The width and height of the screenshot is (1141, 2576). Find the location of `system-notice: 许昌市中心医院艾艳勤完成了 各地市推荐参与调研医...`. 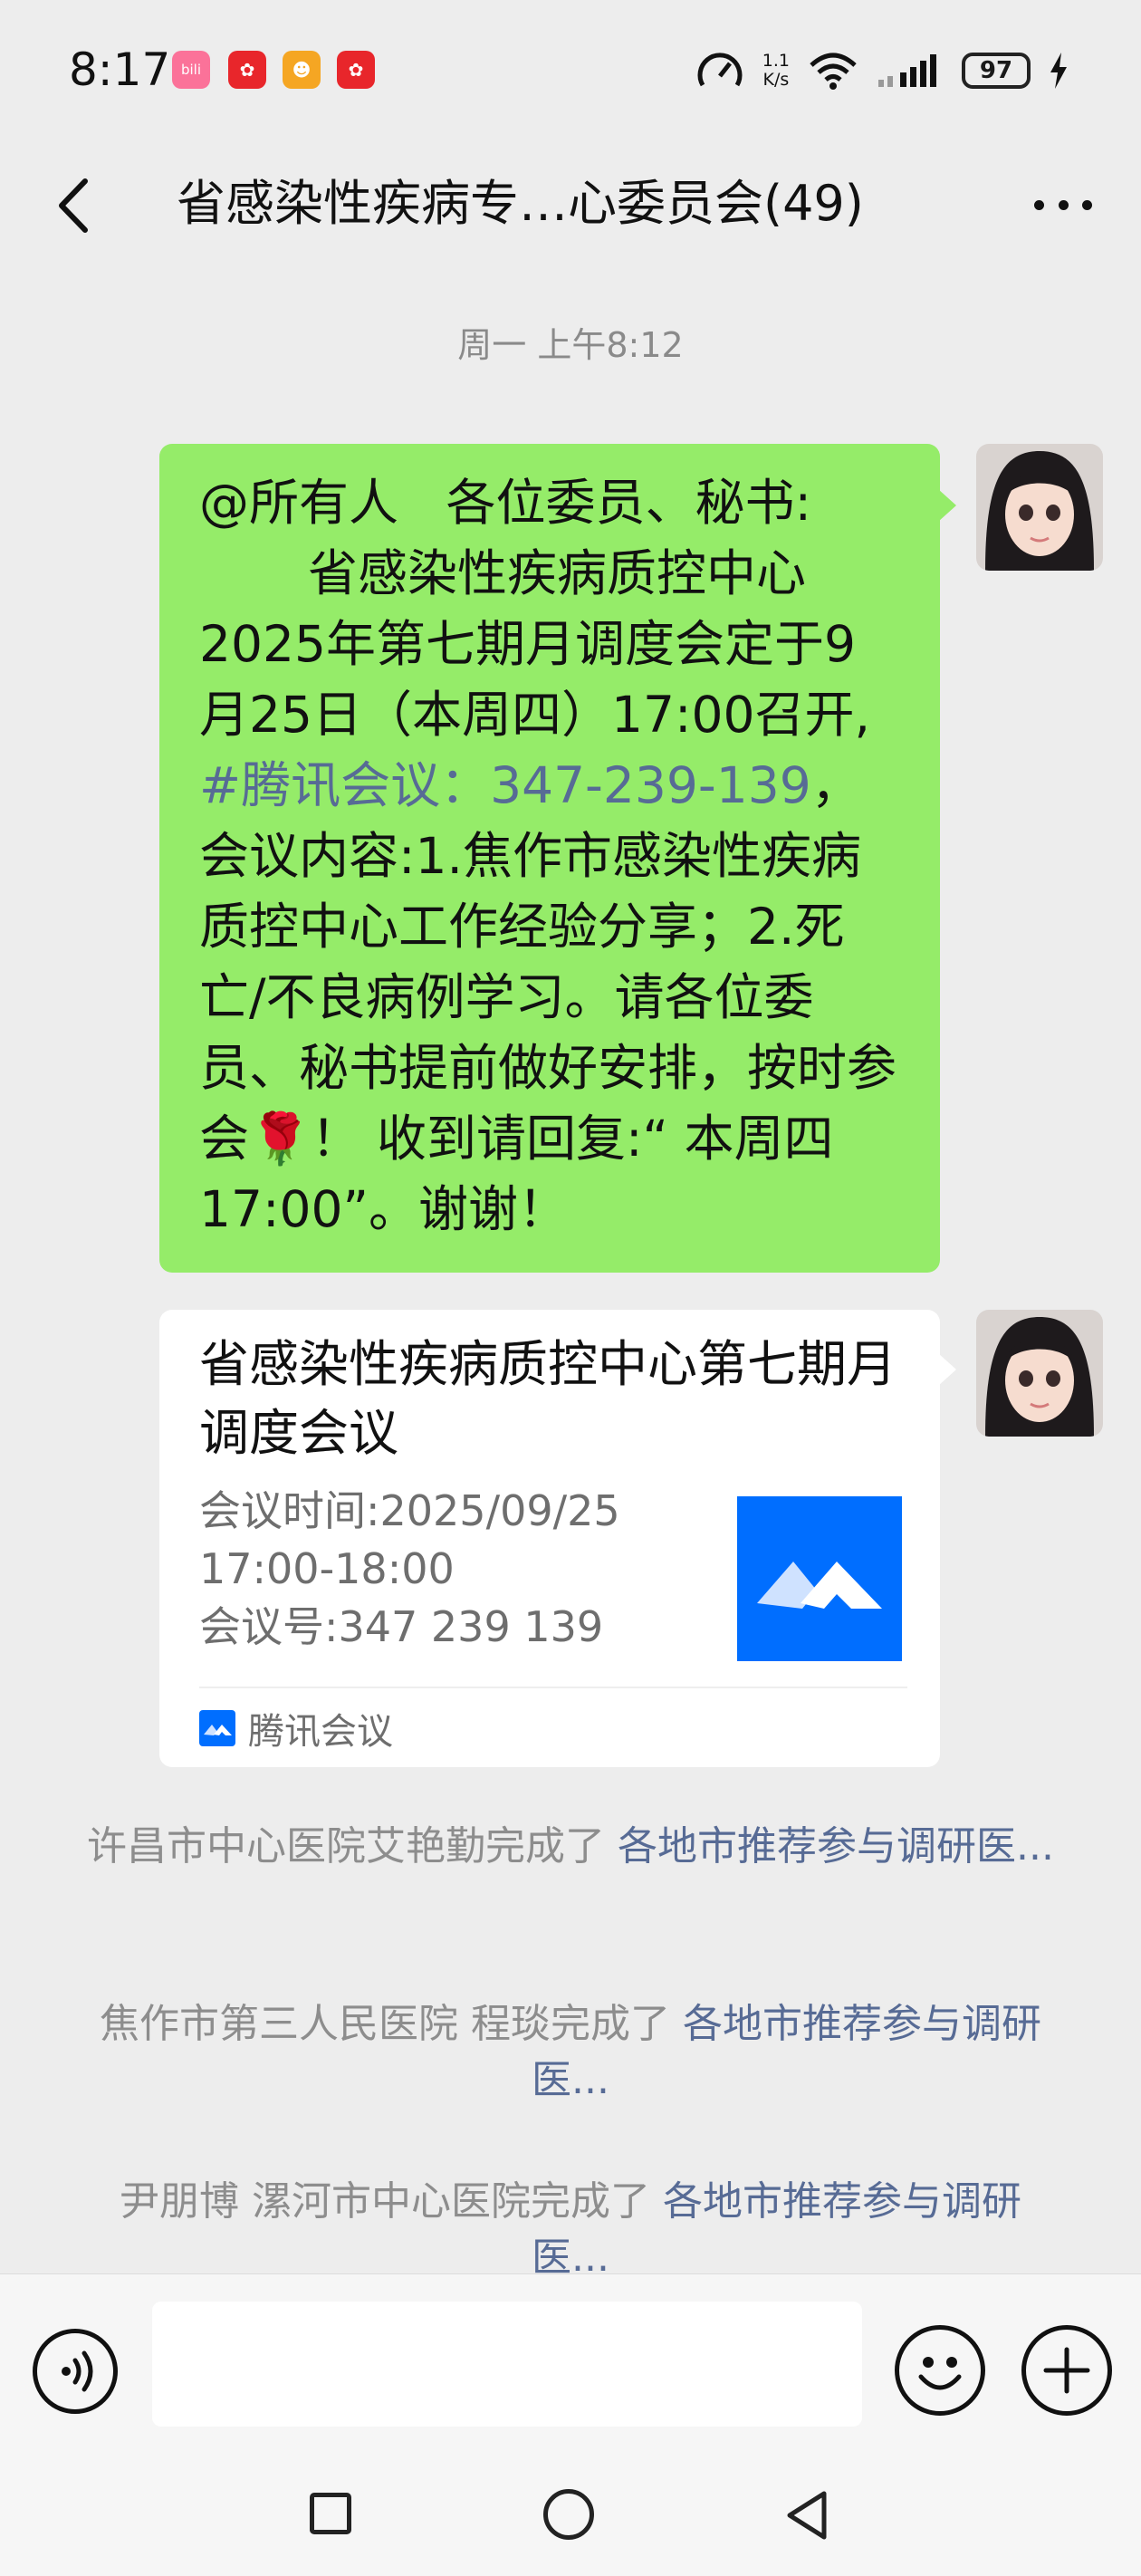

system-notice: 许昌市中心医院艾艳勤完成了 各地市推荐参与调研医... is located at coordinates (571, 1847).